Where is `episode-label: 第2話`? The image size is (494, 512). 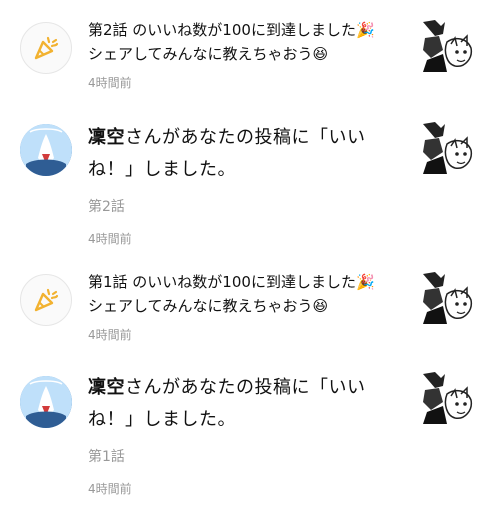
episode-label: 第2話 is located at coordinates (248, 206).